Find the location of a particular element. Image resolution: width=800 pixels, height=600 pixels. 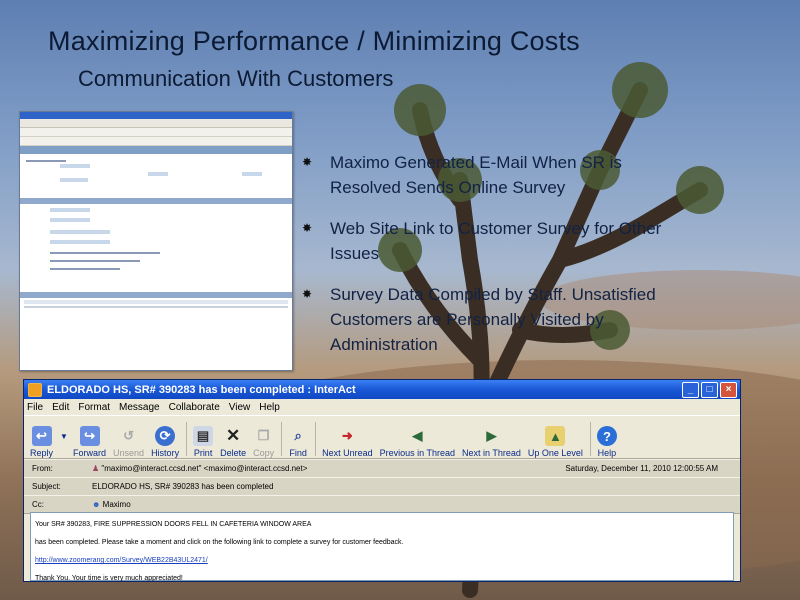

reply-button: ↩ Reply is located at coordinates (41, 442).